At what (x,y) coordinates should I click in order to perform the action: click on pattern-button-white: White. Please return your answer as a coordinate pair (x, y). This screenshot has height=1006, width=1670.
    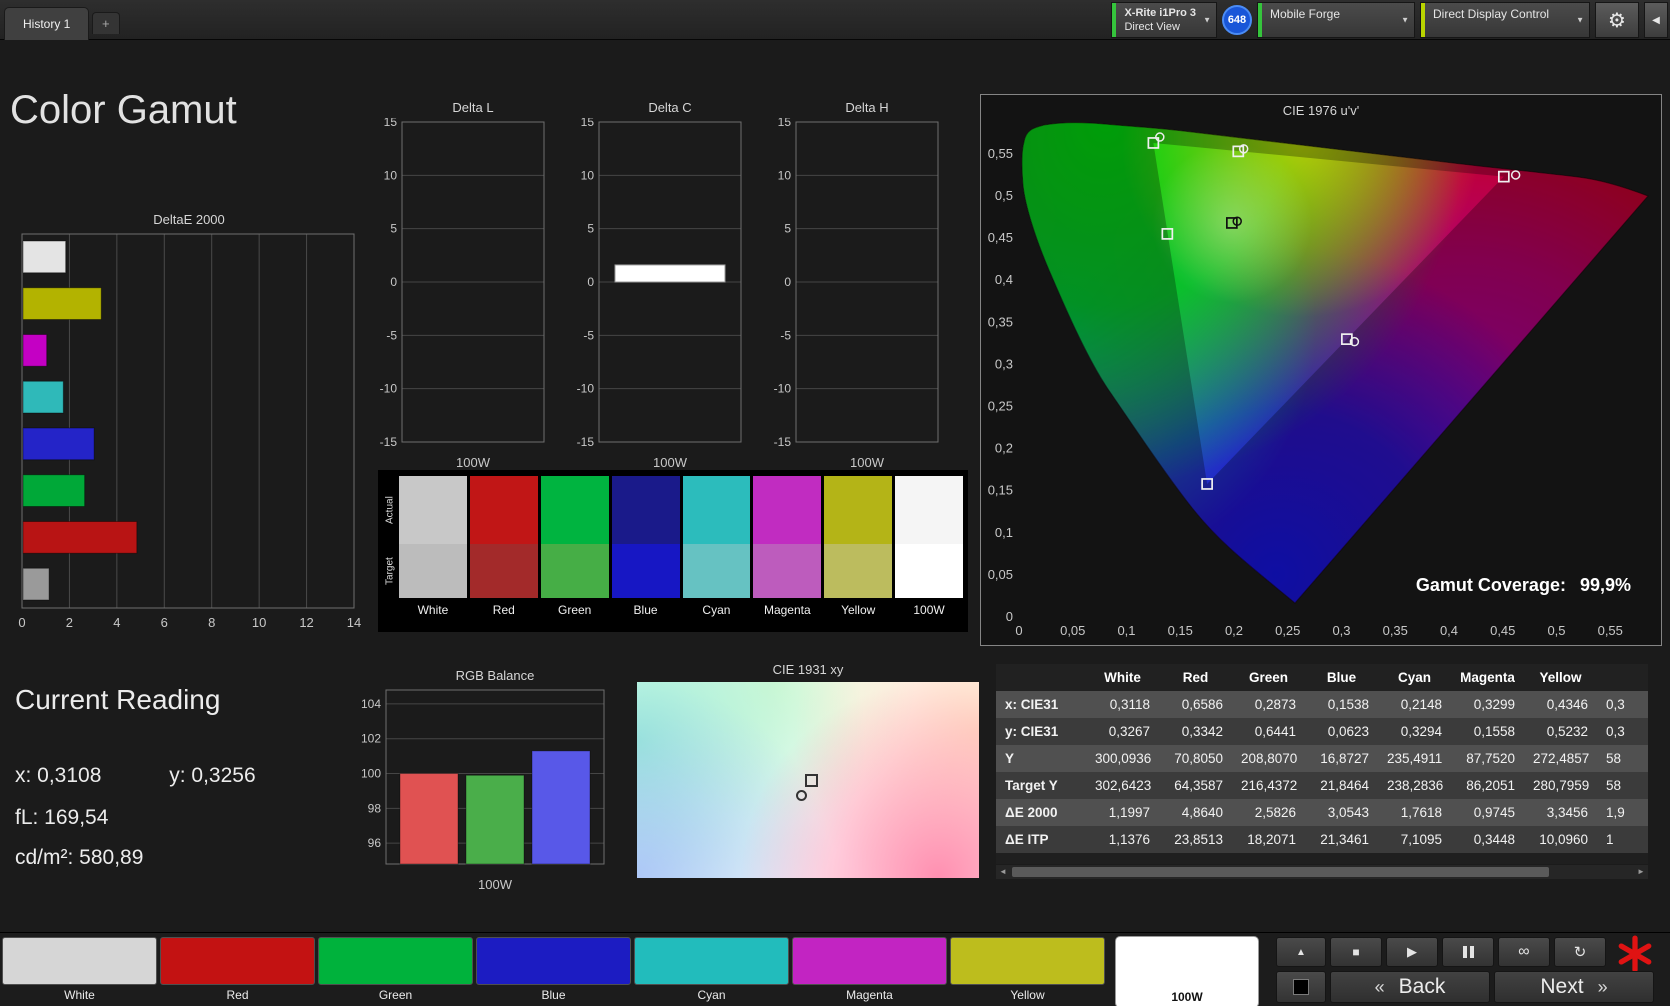
    Looking at the image, I should click on (79, 970).